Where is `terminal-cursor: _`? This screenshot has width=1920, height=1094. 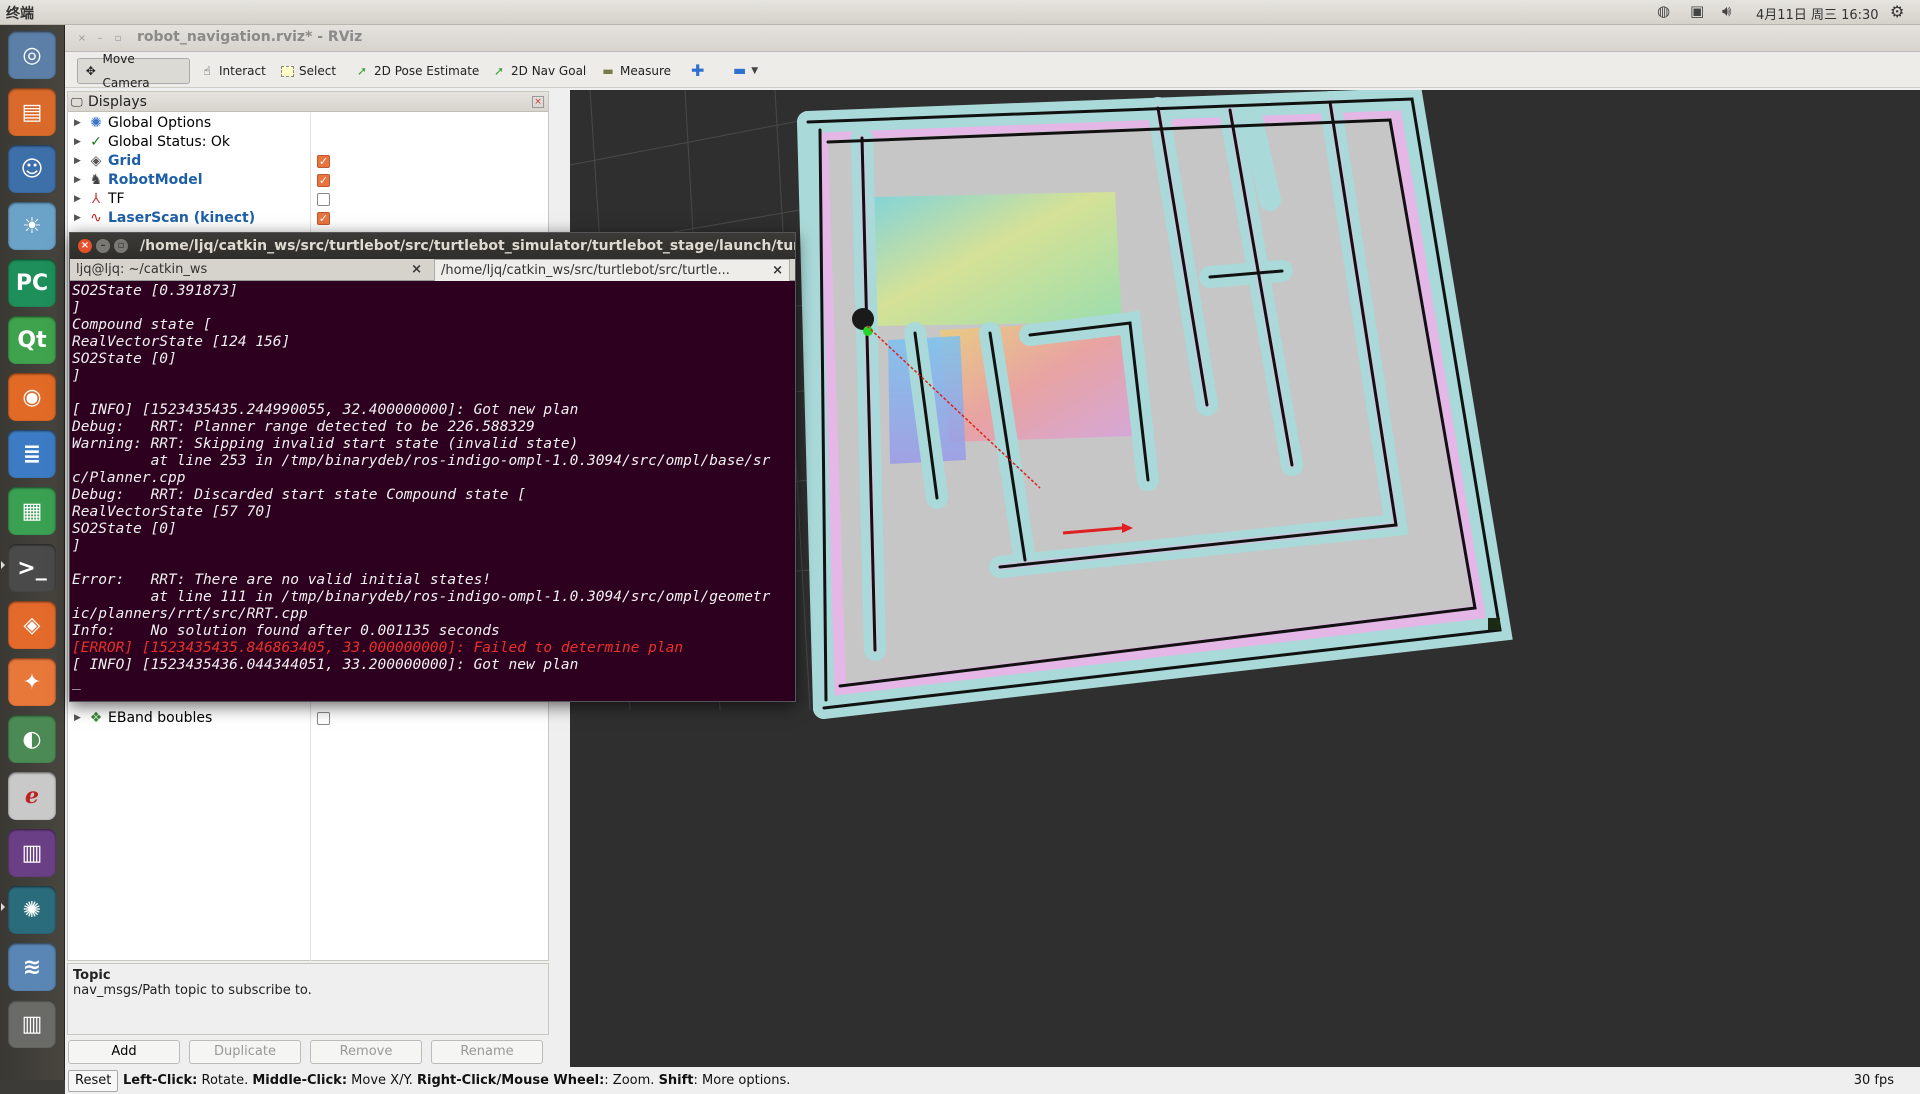 terminal-cursor: _ is located at coordinates (76, 682).